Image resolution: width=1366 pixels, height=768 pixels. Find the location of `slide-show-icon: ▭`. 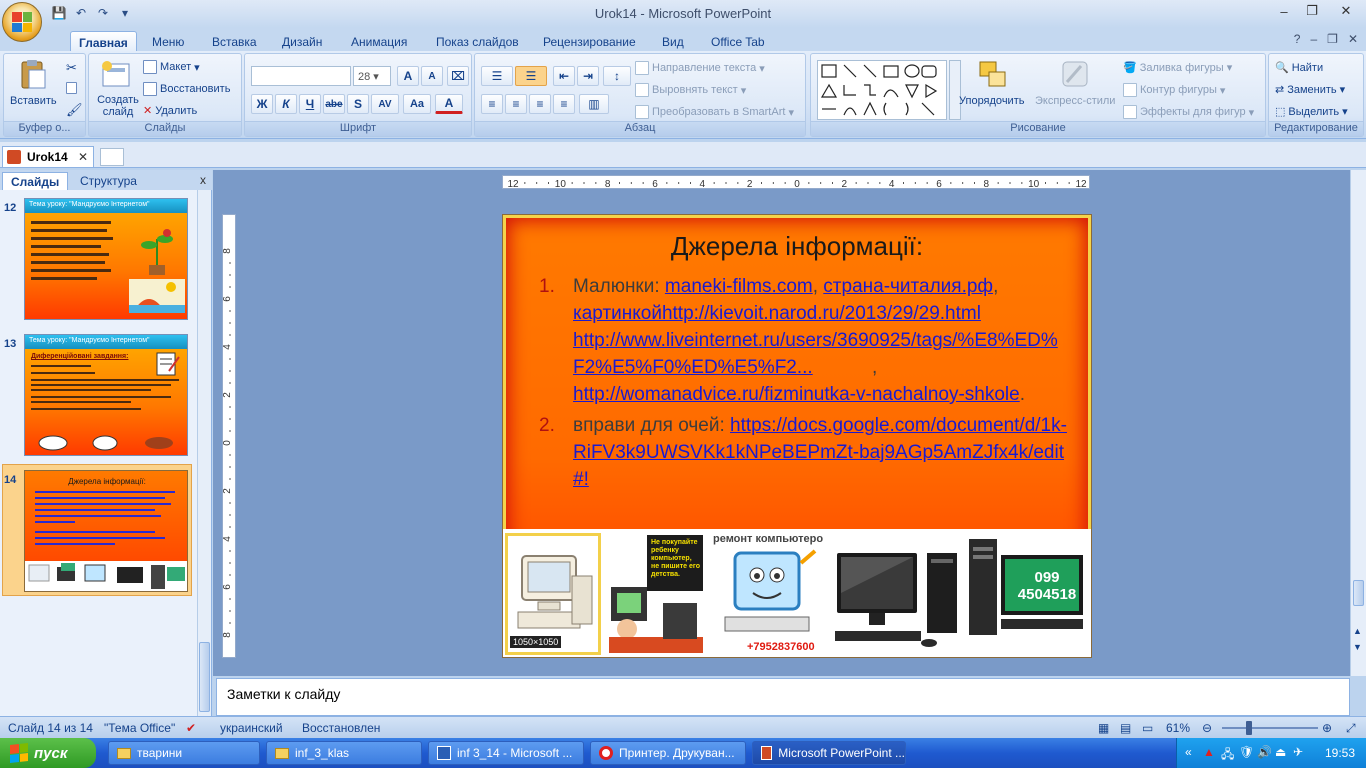

slide-show-icon: ▭ is located at coordinates (1147, 728).